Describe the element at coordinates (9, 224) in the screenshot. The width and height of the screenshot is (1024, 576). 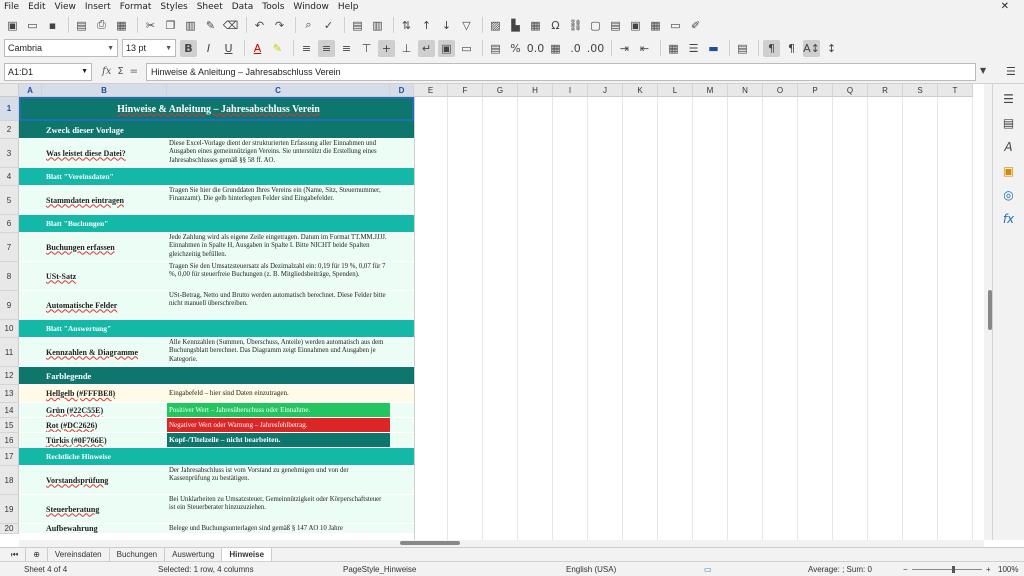
I see `row-header: 6` at that location.